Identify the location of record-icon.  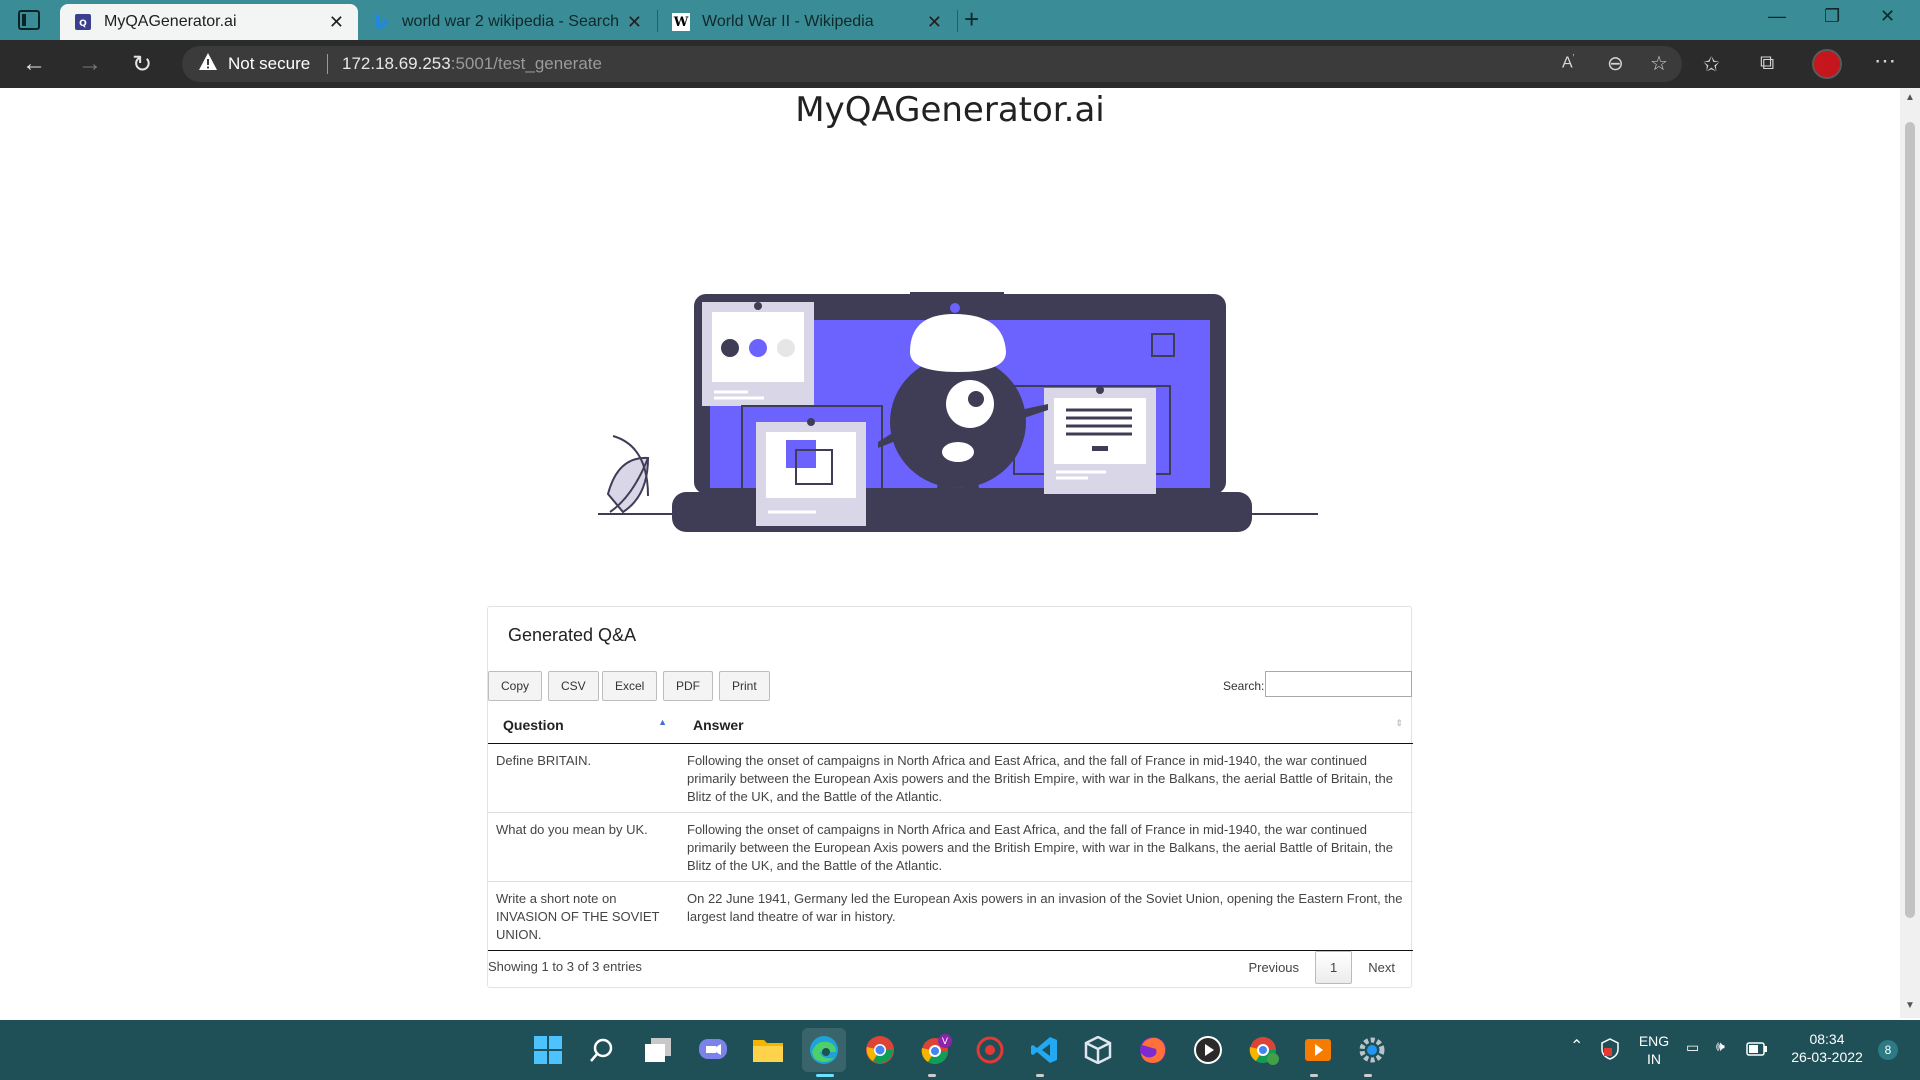
(990, 1050).